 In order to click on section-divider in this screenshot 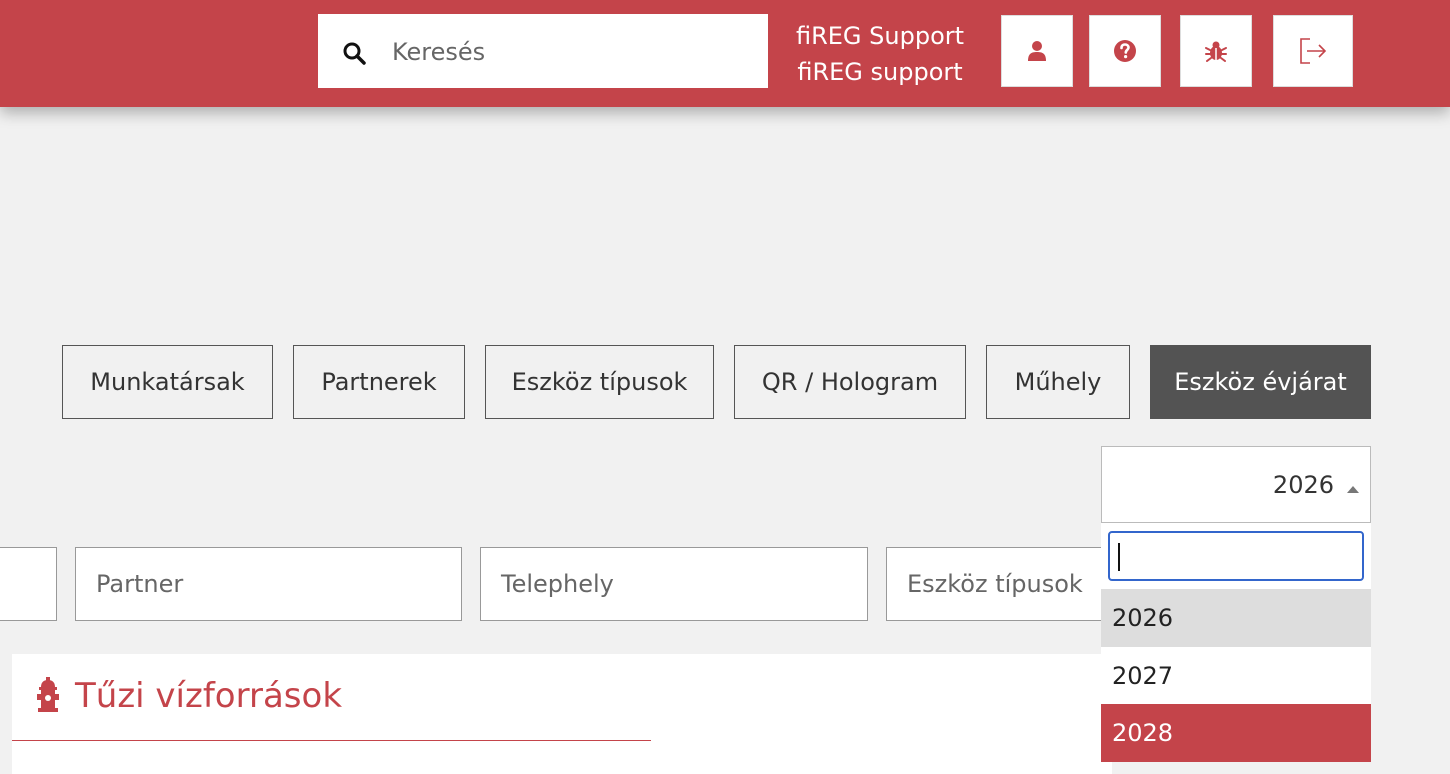, I will do `click(331, 740)`.